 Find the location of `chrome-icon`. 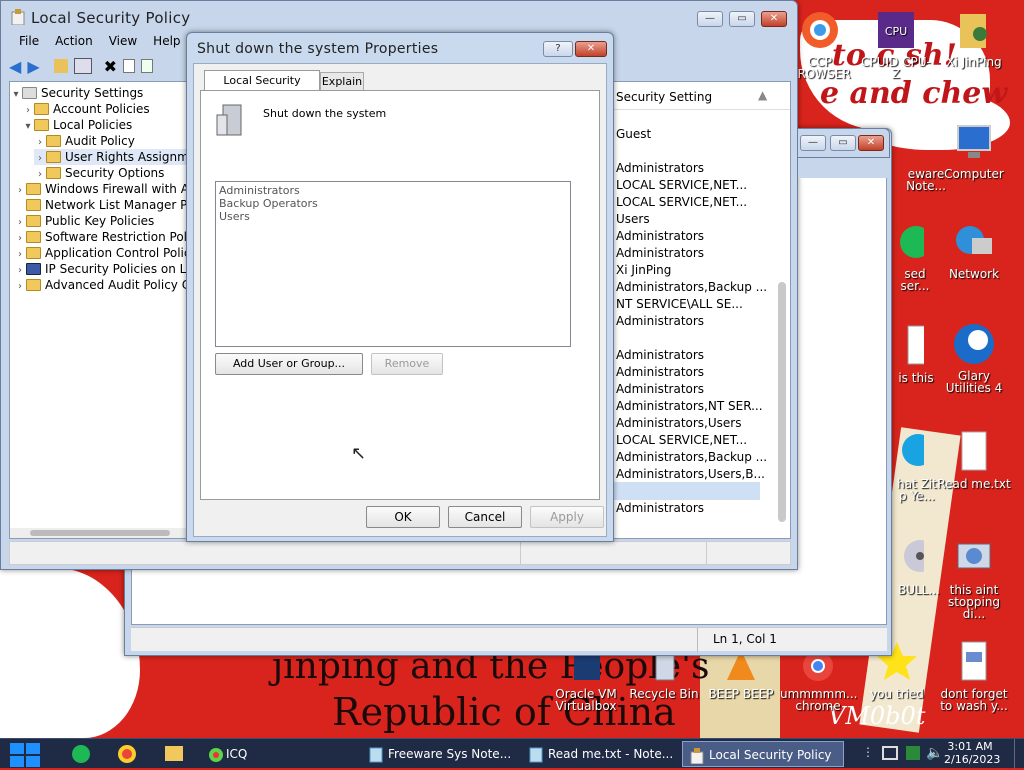

chrome-icon is located at coordinates (127, 754).